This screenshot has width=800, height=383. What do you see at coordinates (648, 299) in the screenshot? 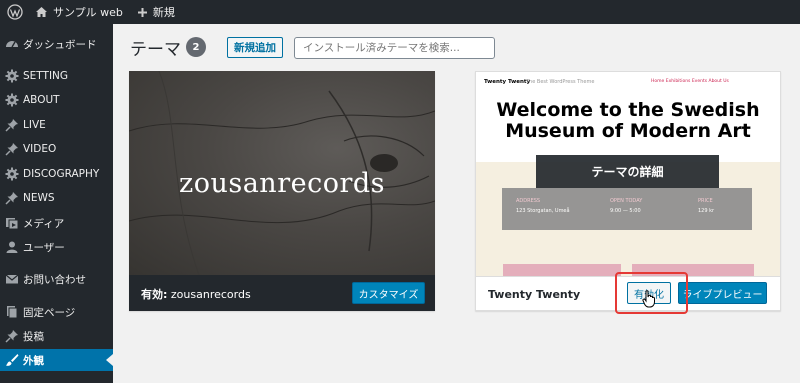
I see `hand-cursor-icon` at bounding box center [648, 299].